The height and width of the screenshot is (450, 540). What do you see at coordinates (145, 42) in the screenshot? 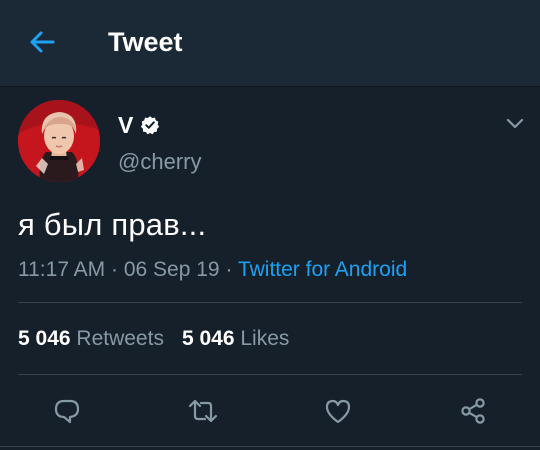
I see `page-title: Tweet` at bounding box center [145, 42].